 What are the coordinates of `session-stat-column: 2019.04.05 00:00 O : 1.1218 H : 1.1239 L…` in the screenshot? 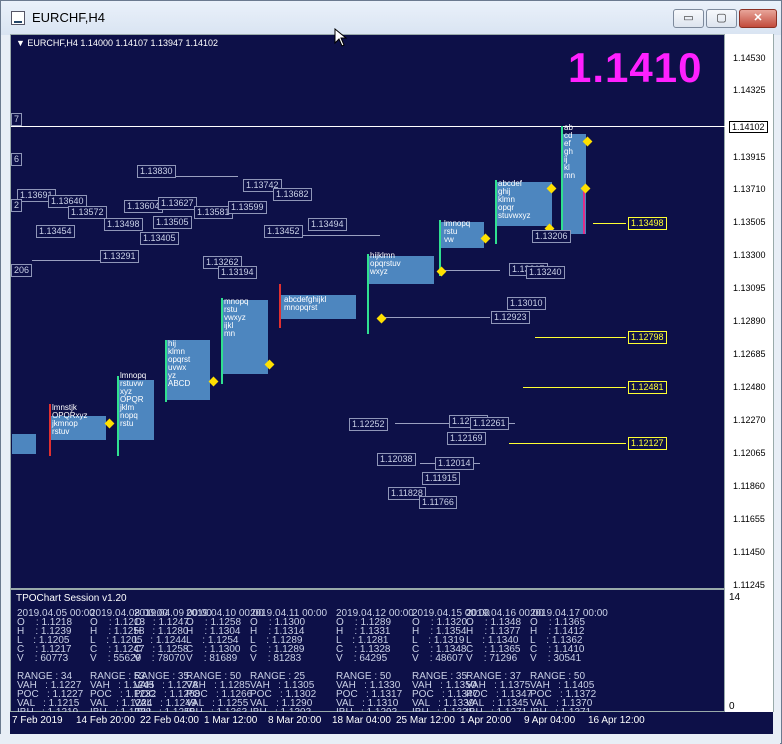 It's located at (56, 667).